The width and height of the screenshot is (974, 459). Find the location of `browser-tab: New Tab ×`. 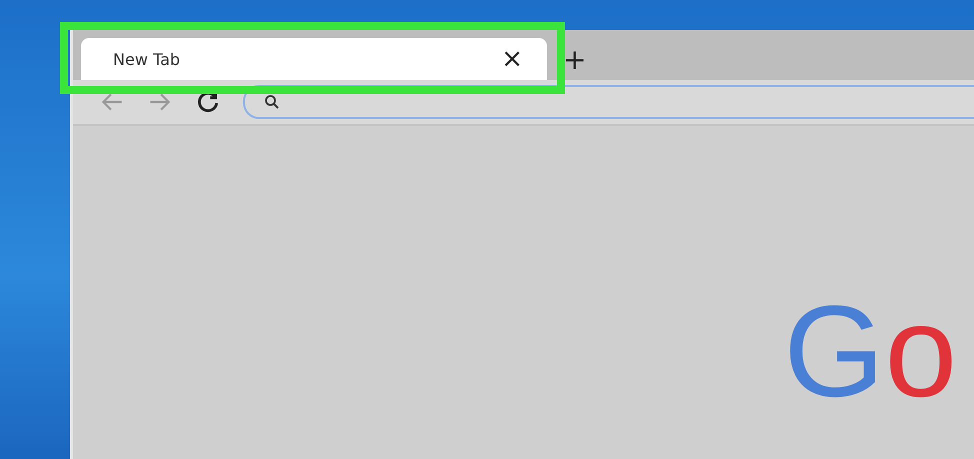

browser-tab: New Tab × is located at coordinates (314, 59).